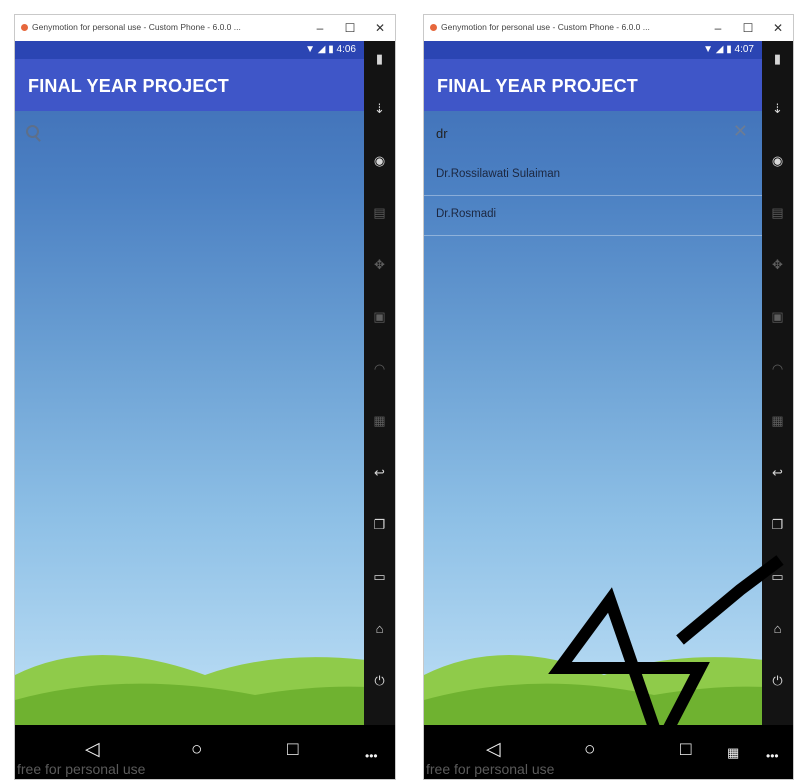 The image size is (794, 780). I want to click on status-bar: ▼ ◢ ▮ 4:06, so click(189, 50).